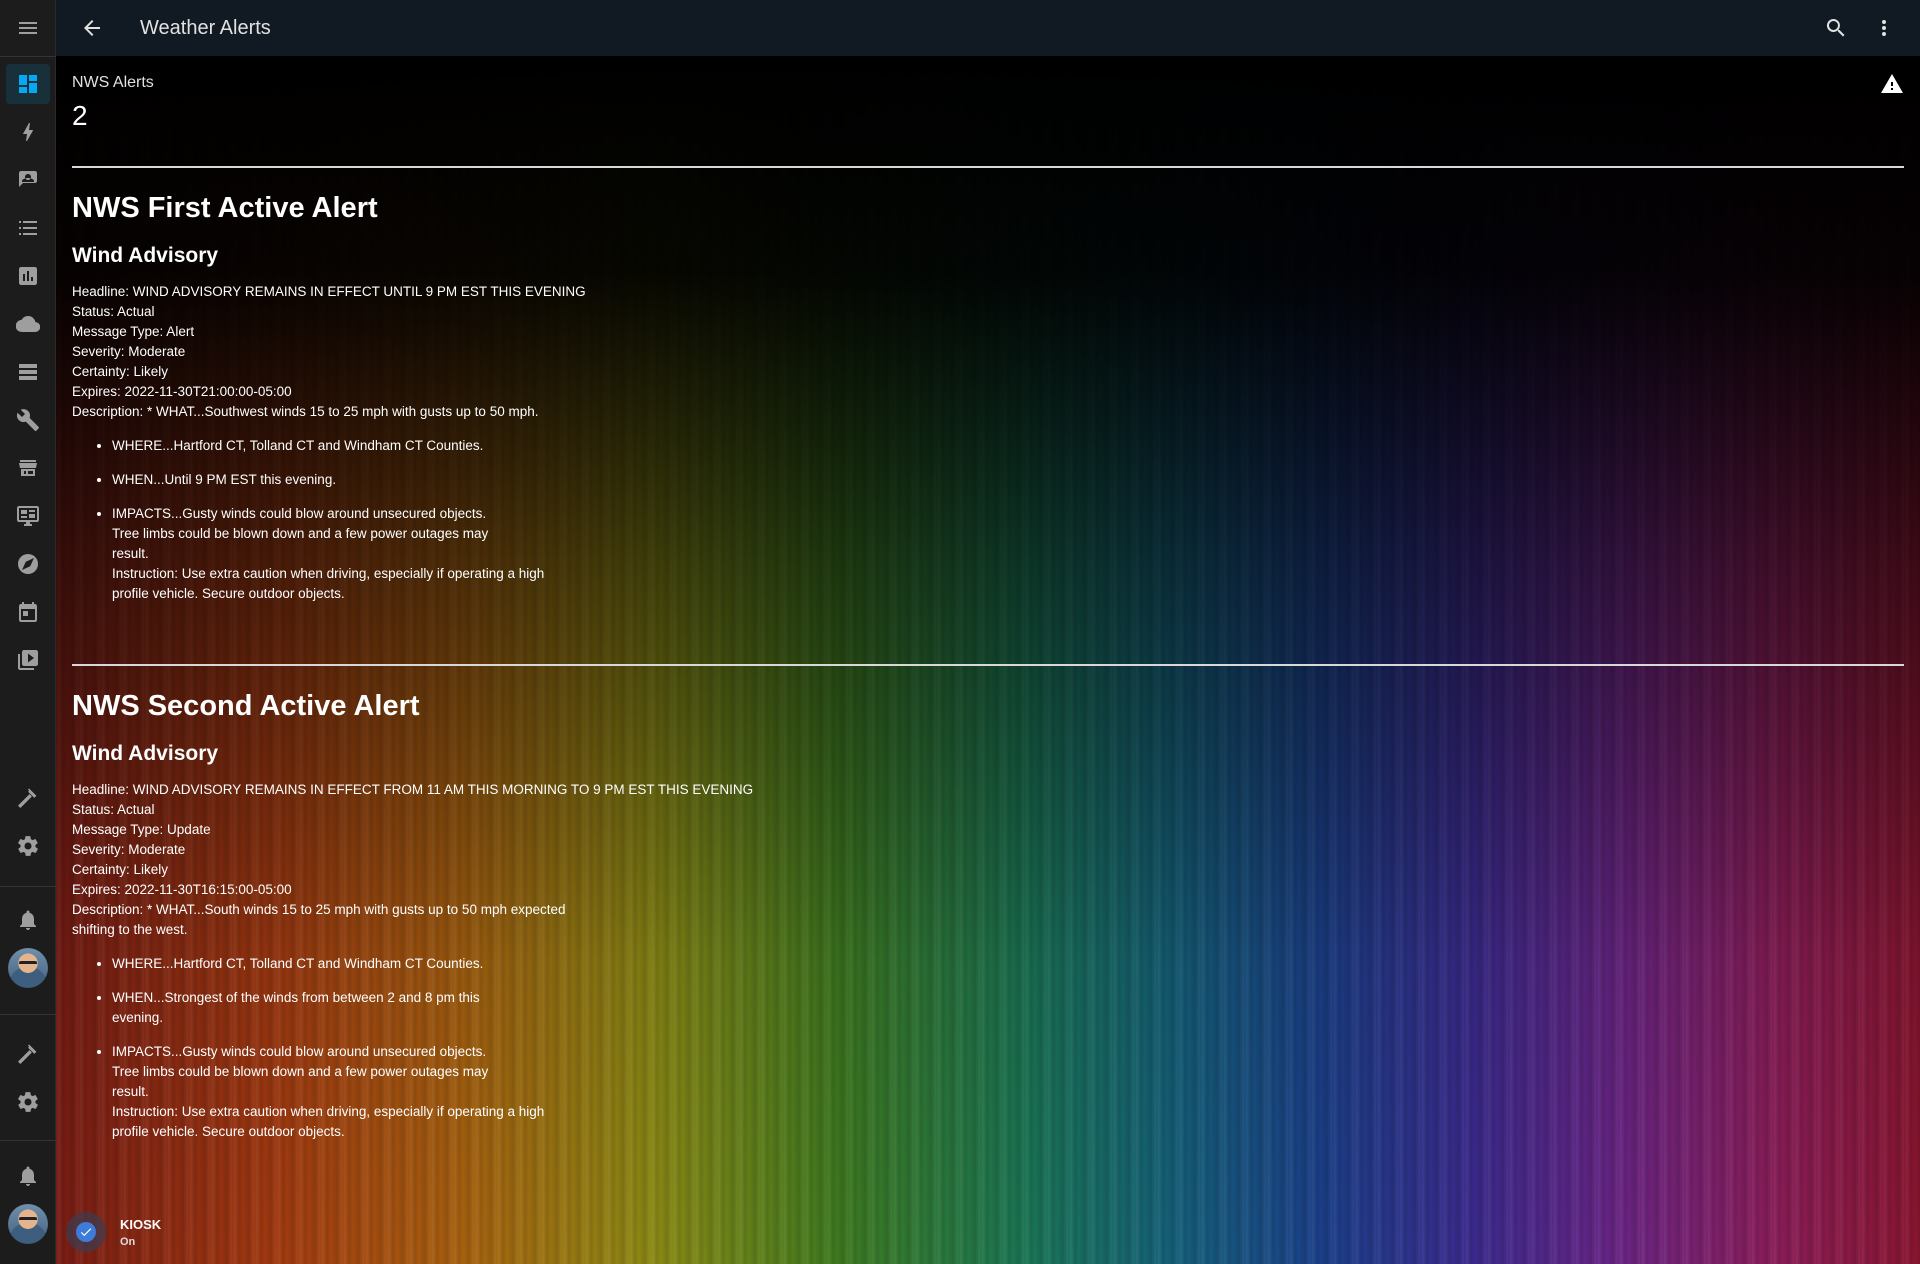  I want to click on dots-vertical-icon, so click(1884, 28).